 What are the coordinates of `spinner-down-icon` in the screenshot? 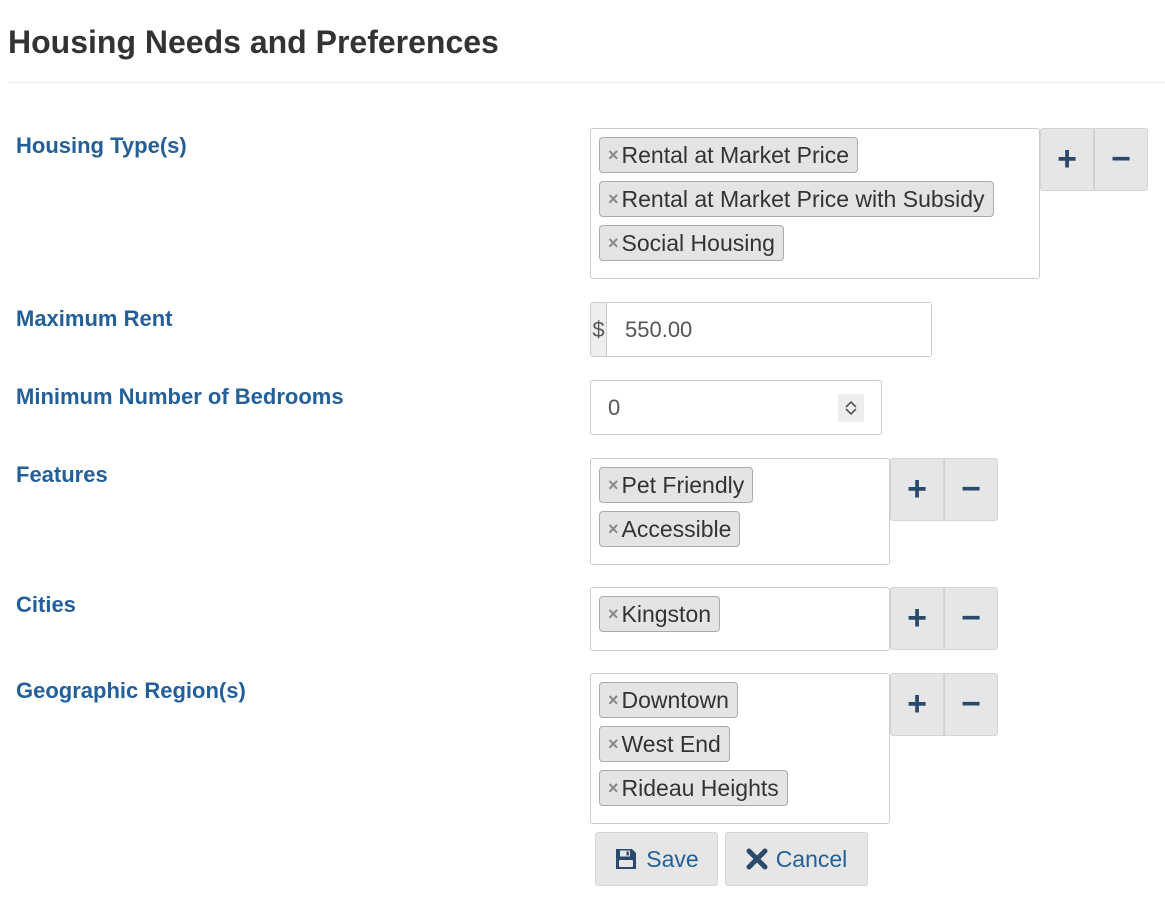 It's located at (851, 411).